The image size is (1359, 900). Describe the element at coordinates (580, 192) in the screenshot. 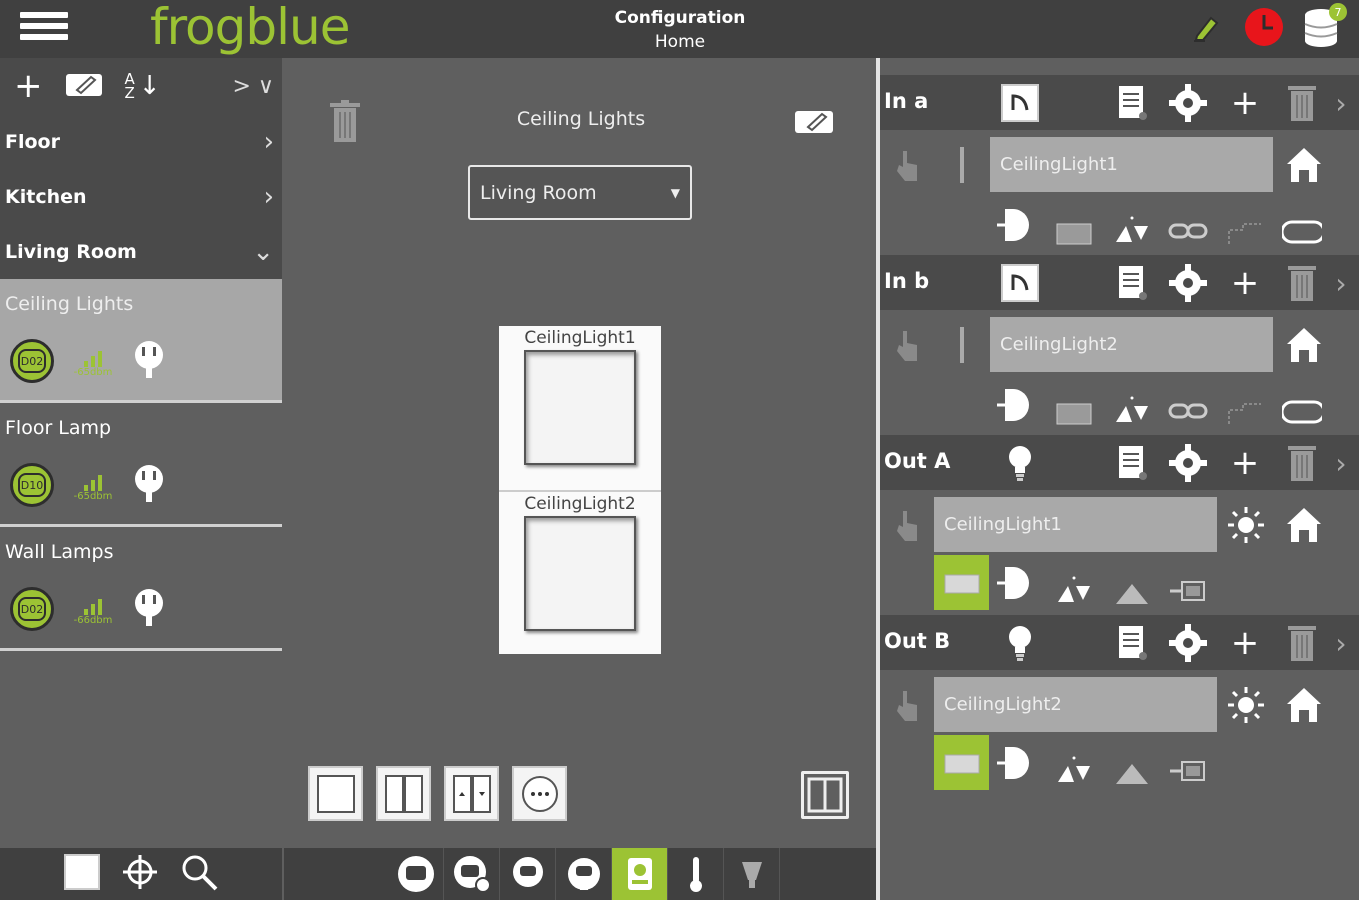

I see `room-select: Living Room ▼` at that location.